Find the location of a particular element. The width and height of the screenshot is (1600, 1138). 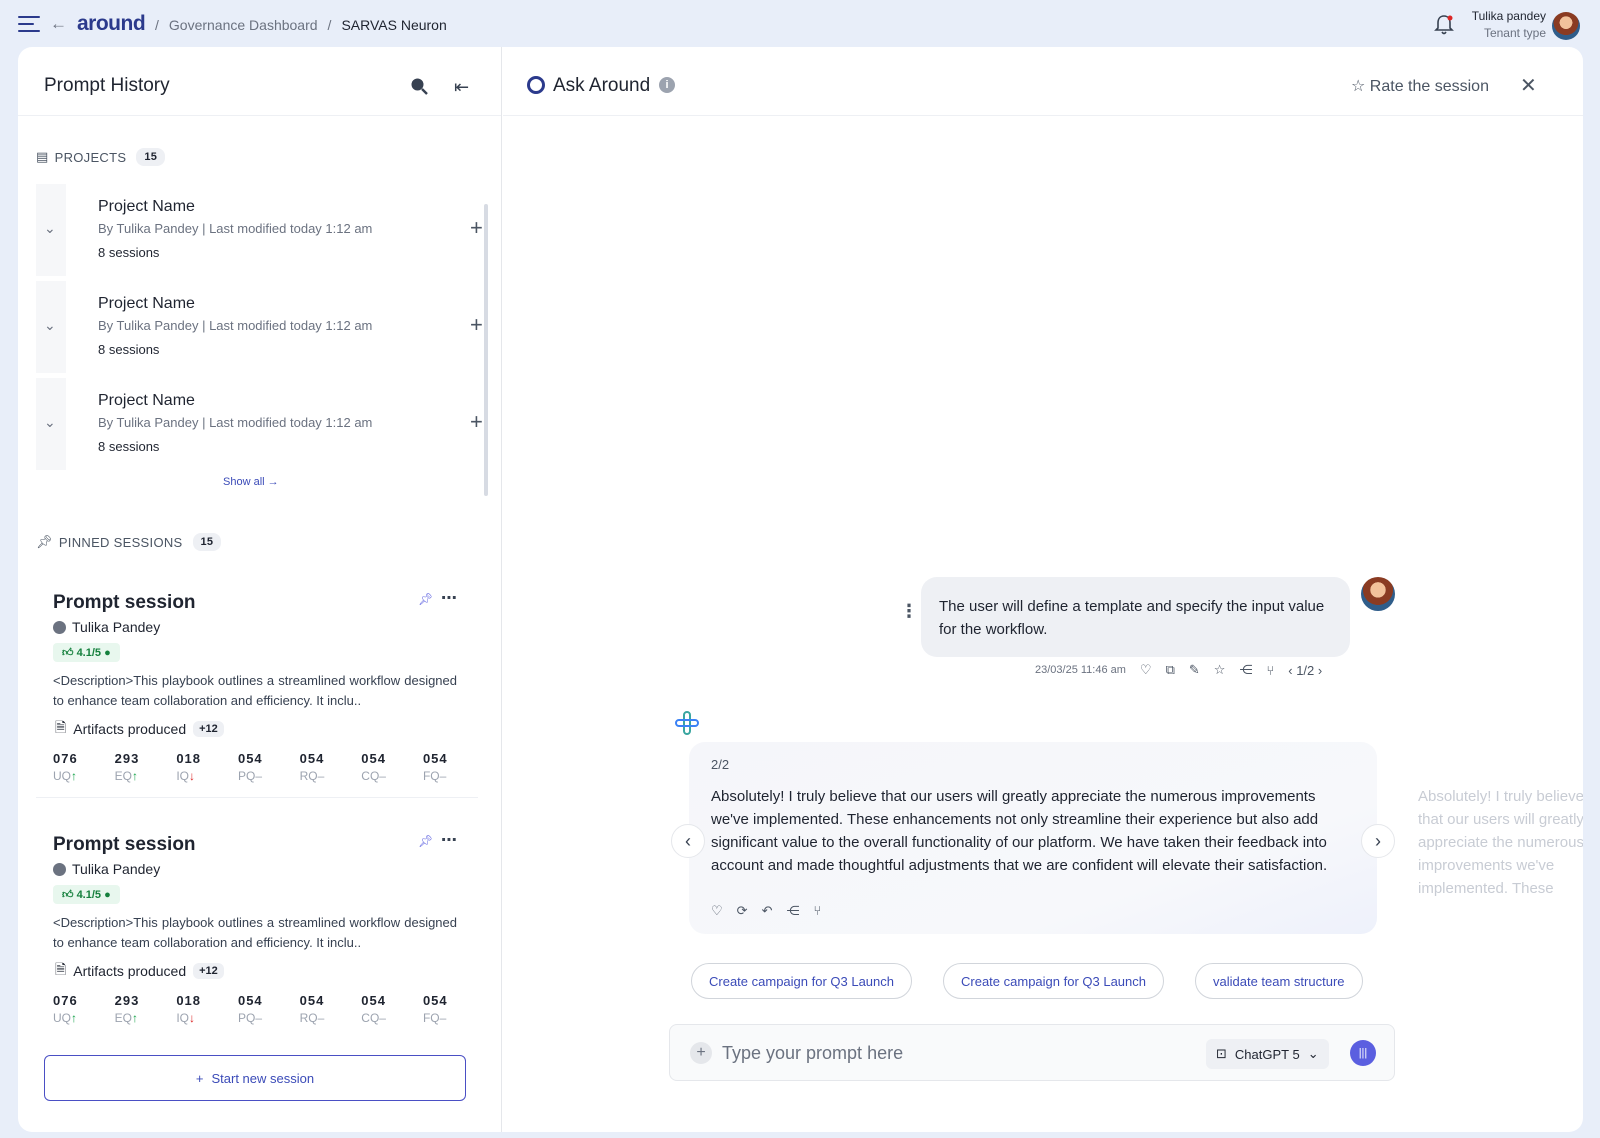

chevron-right-icon: › is located at coordinates (1378, 841).